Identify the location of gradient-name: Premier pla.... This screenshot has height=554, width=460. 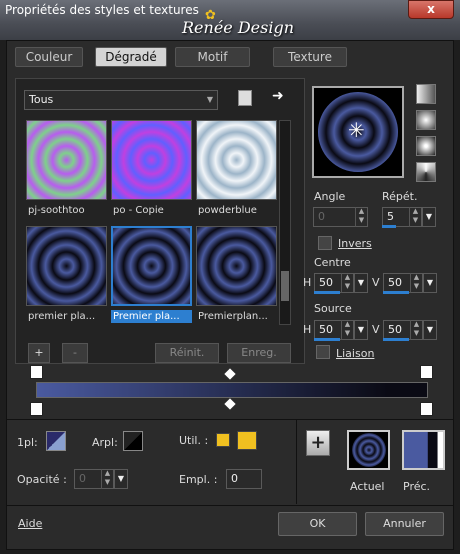
(151, 316).